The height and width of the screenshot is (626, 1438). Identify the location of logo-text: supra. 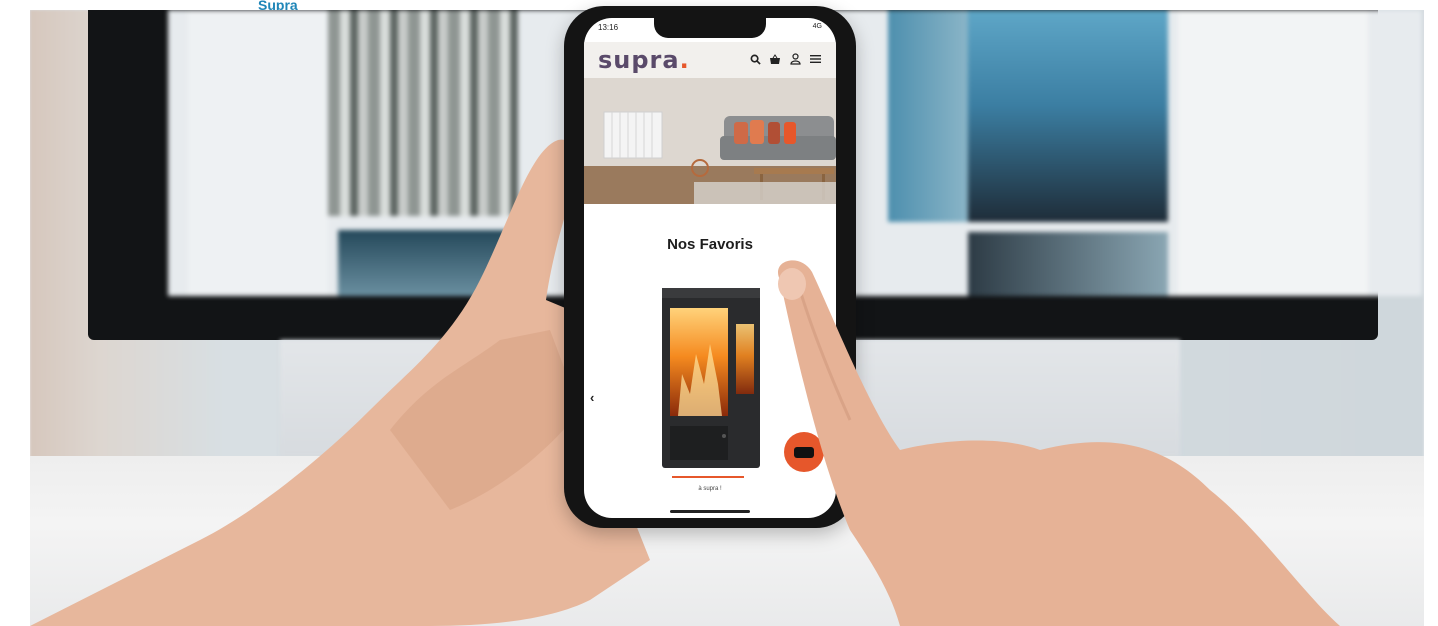
(639, 60).